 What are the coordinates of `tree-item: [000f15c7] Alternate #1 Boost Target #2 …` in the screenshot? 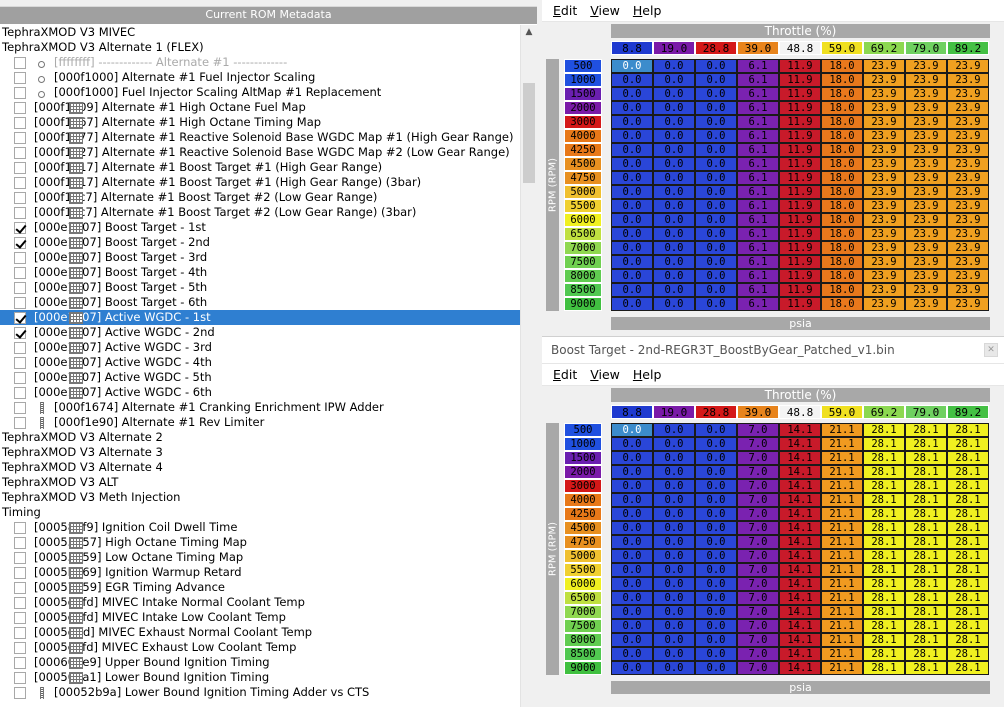 It's located at (260, 212).